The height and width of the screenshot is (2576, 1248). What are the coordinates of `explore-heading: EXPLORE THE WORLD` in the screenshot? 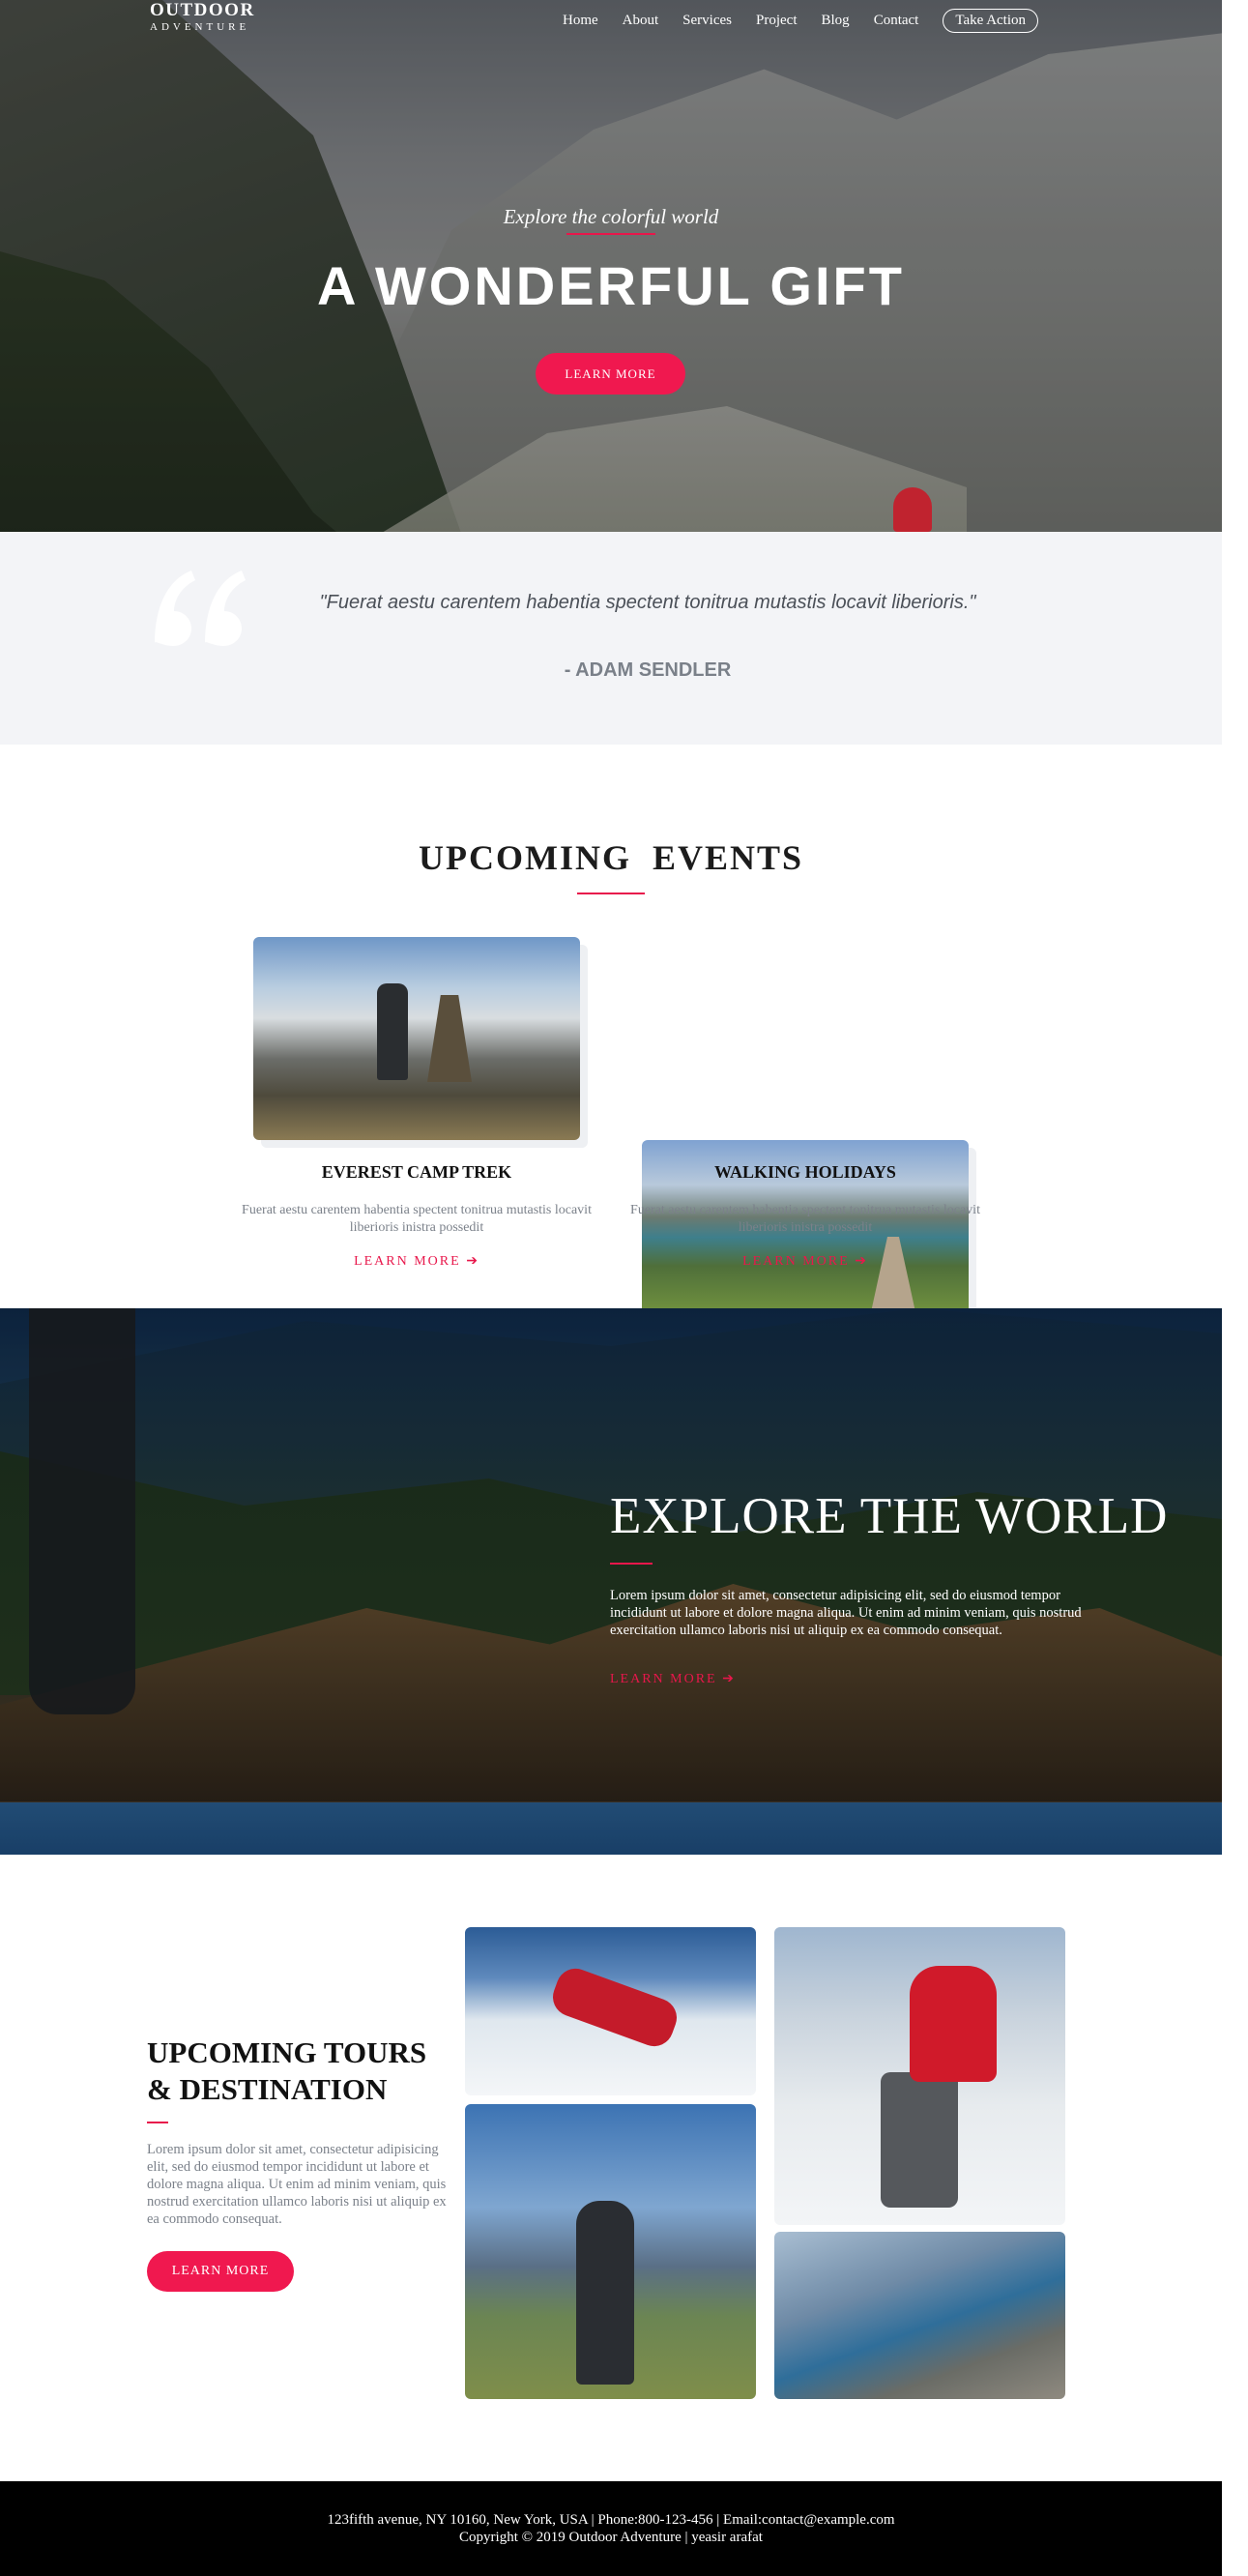 It's located at (889, 1516).